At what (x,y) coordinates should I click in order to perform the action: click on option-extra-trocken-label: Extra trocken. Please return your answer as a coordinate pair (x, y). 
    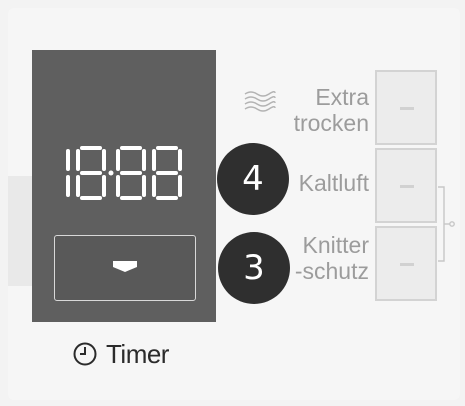
    Looking at the image, I should click on (331, 110).